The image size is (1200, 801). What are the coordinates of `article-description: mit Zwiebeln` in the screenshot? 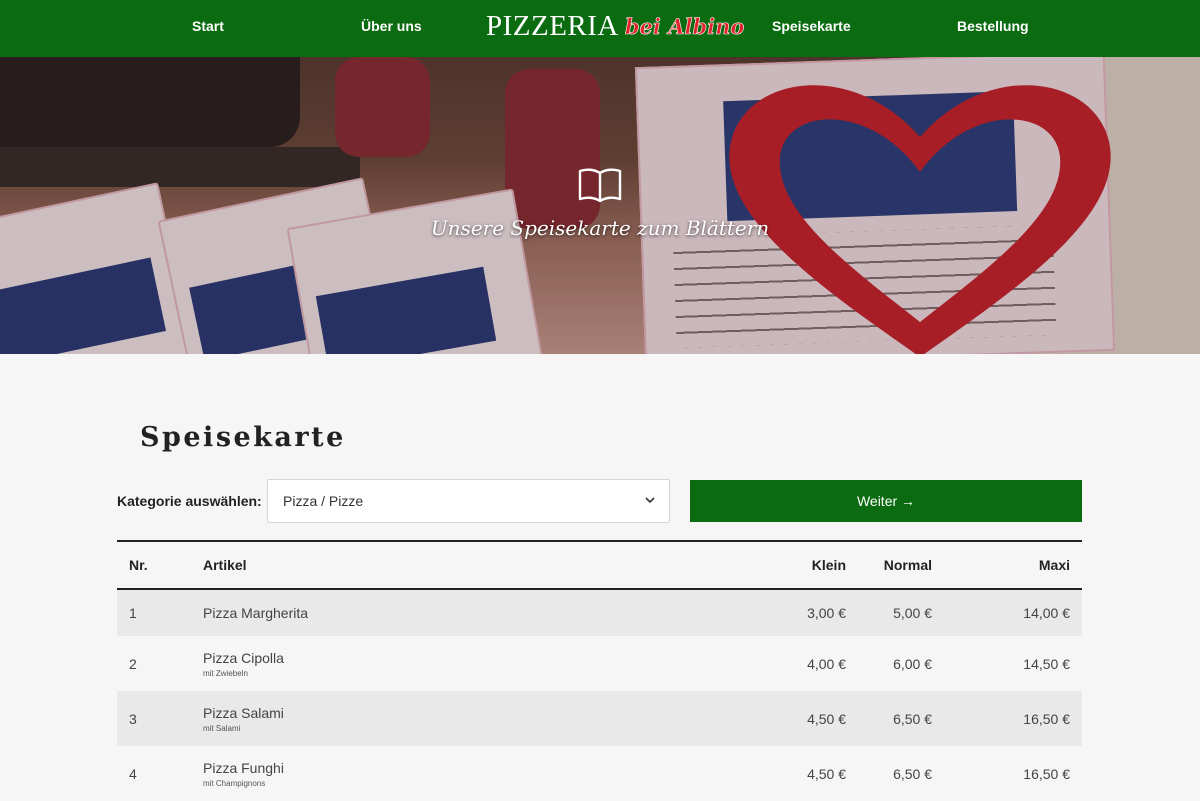 It's located at (225, 673).